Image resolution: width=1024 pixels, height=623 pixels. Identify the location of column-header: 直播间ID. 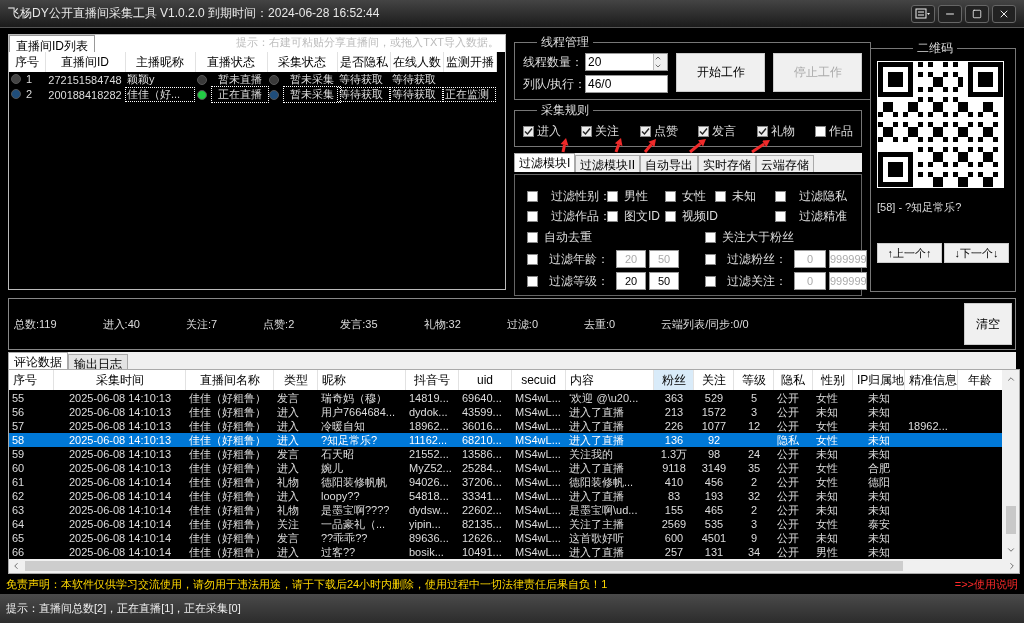
(85, 62).